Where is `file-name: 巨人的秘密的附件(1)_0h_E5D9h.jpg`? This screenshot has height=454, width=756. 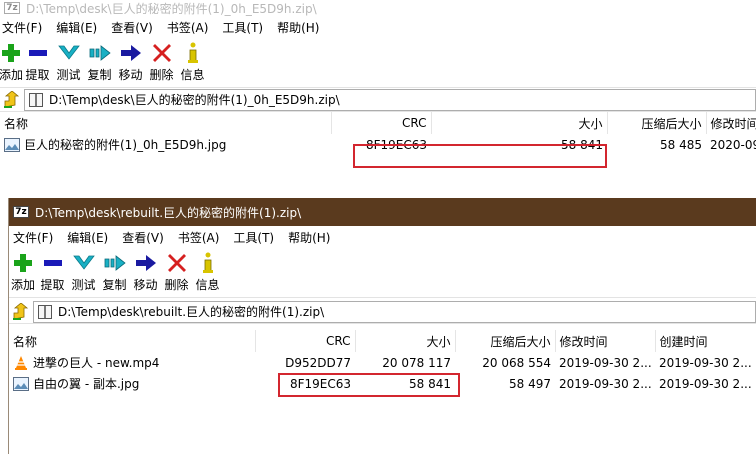
file-name: 巨人的秘密的附件(1)_0h_E5D9h.jpg is located at coordinates (125, 145).